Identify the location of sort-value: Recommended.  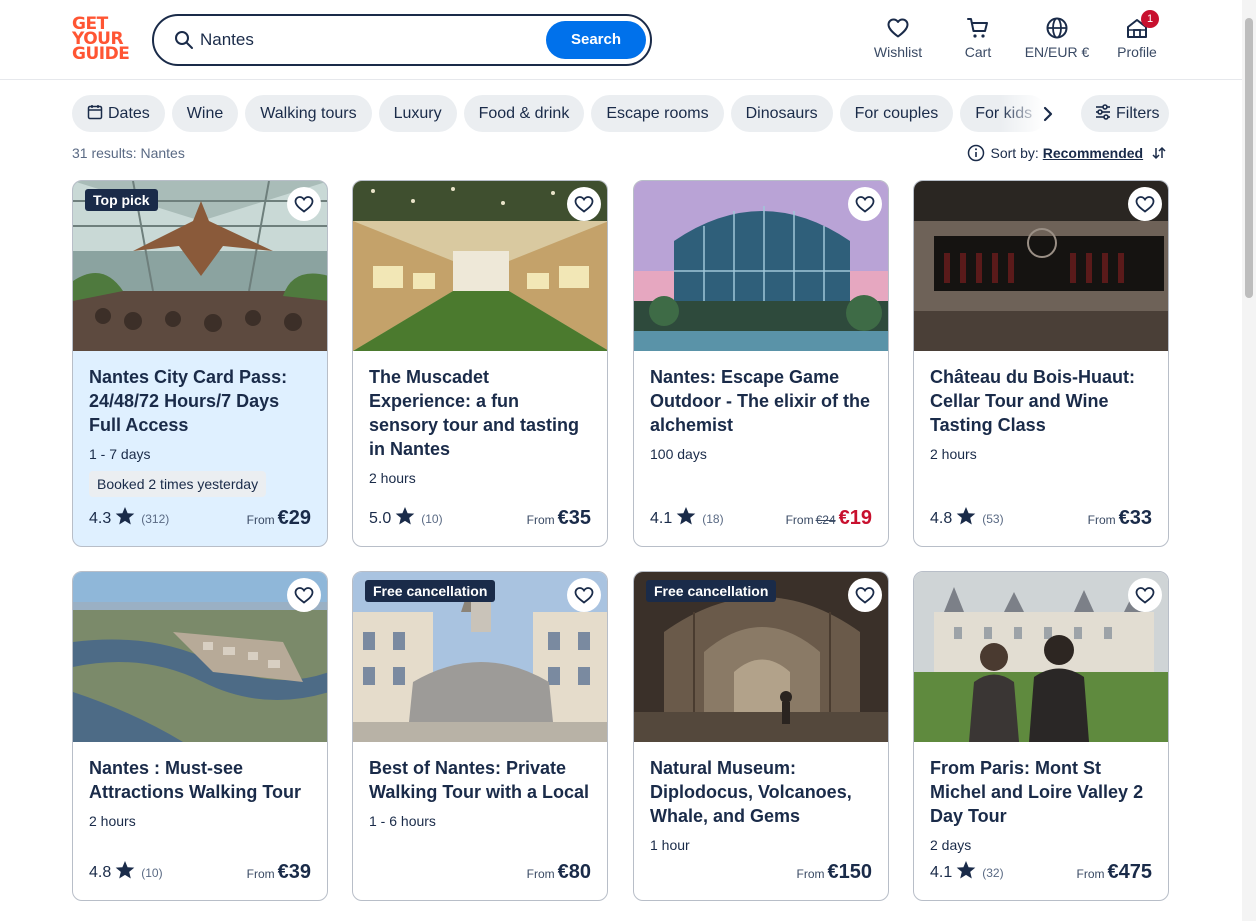
(1093, 153).